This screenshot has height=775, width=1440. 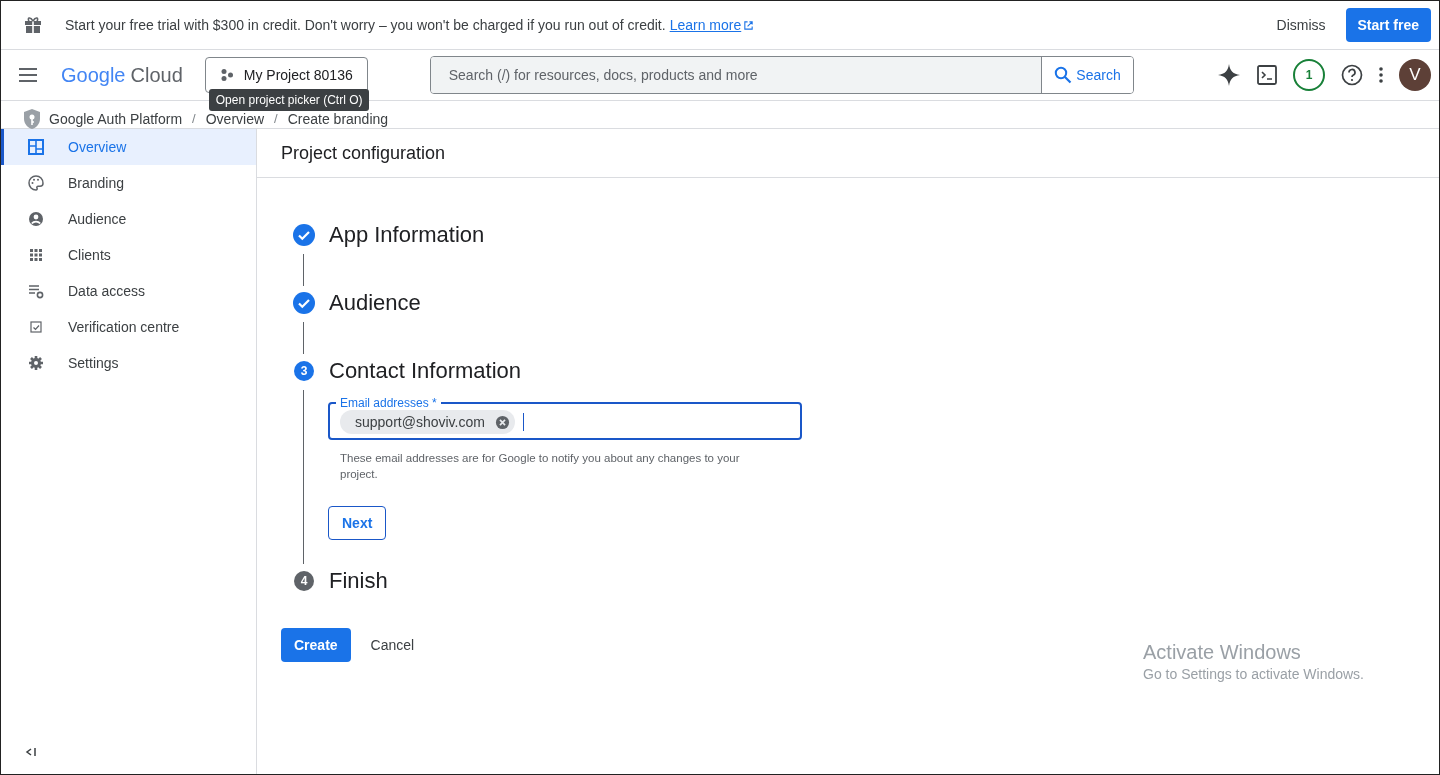 I want to click on field-hint: These email addresses are for Google to notify you about any changes to your project., so click(x=540, y=466).